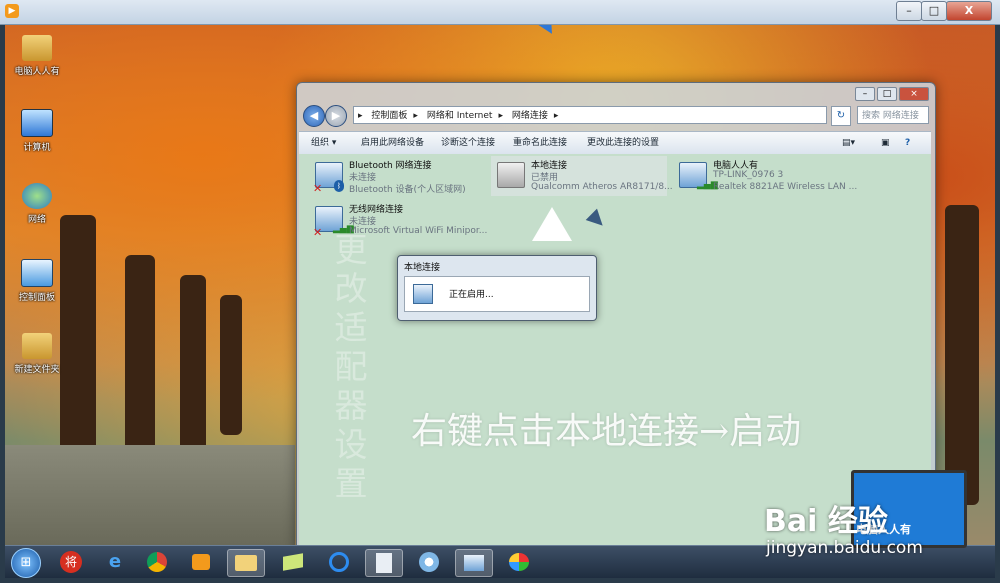  What do you see at coordinates (530, 116) in the screenshot?
I see `breadcrumb-item: 网络连接` at bounding box center [530, 116].